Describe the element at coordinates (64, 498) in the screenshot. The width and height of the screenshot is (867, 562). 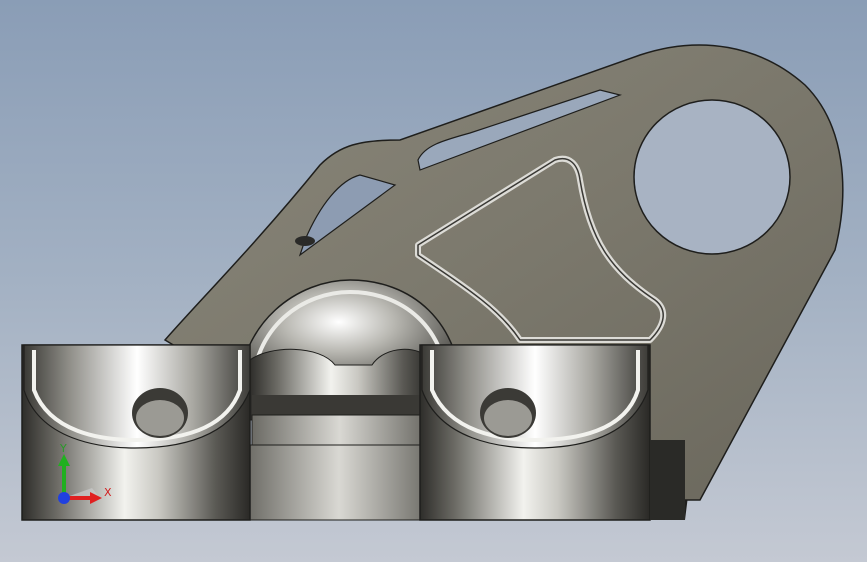
I see `z-axis-dot` at that location.